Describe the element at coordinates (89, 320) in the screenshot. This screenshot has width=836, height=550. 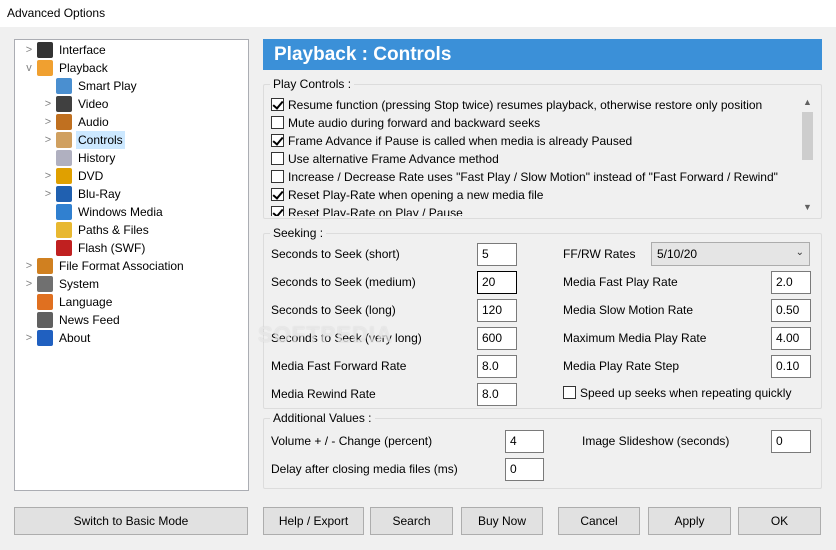
I see `tree-item-label: News Feed` at that location.